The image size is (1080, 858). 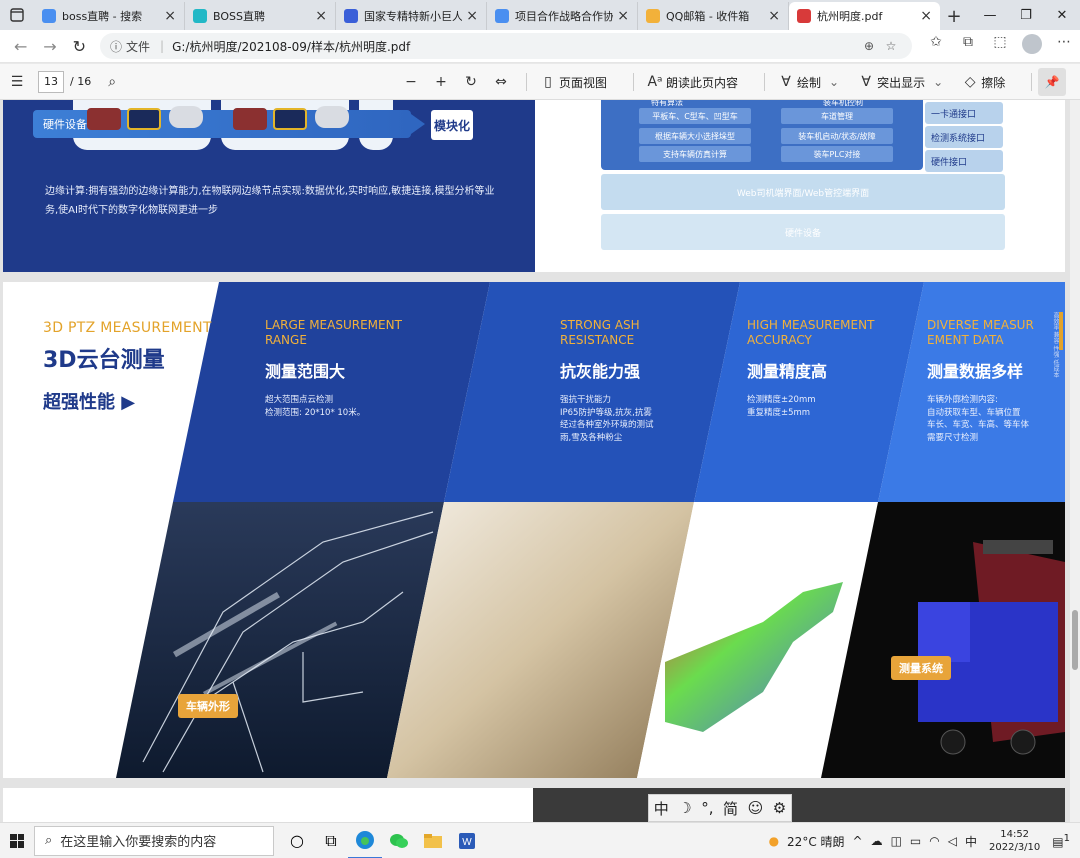 I want to click on pin-icon: 📌, so click(x=1052, y=82).